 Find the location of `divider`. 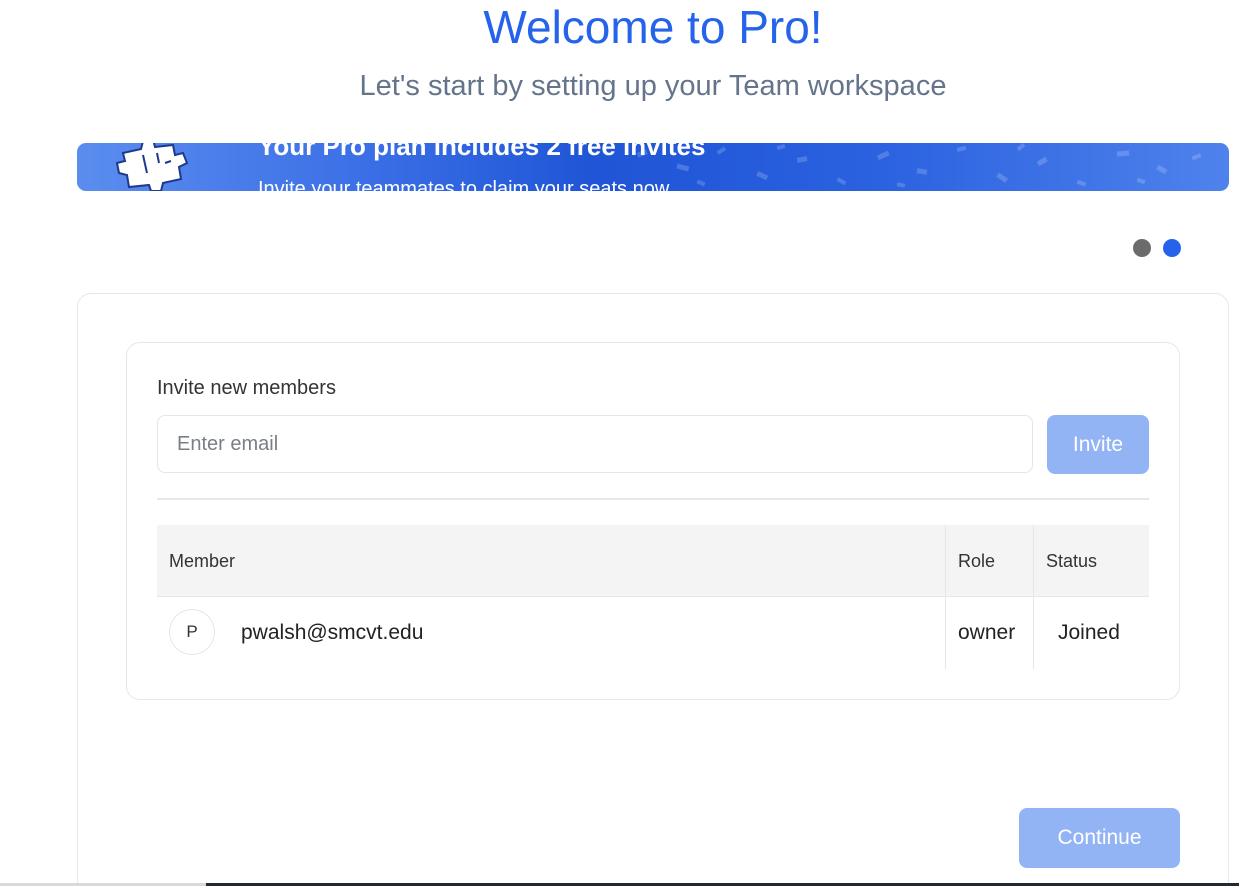

divider is located at coordinates (653, 499).